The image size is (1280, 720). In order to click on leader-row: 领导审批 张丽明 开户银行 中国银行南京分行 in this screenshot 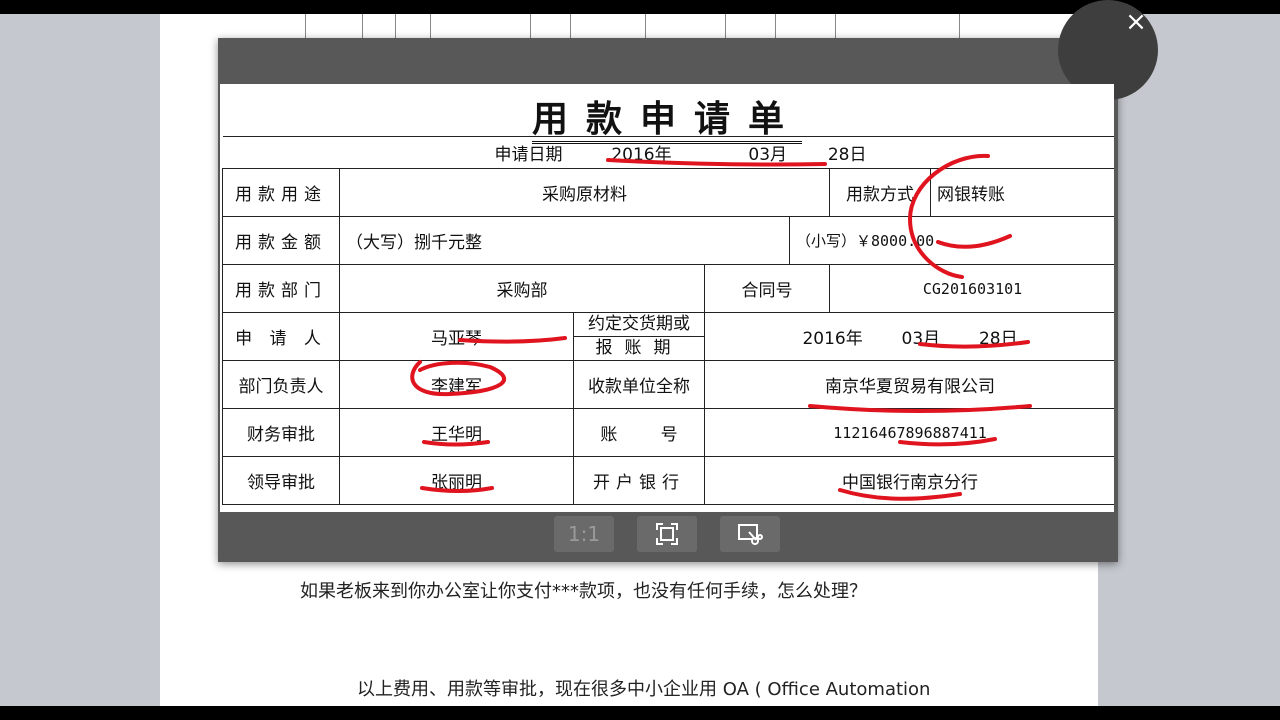, I will do `click(668, 480)`.